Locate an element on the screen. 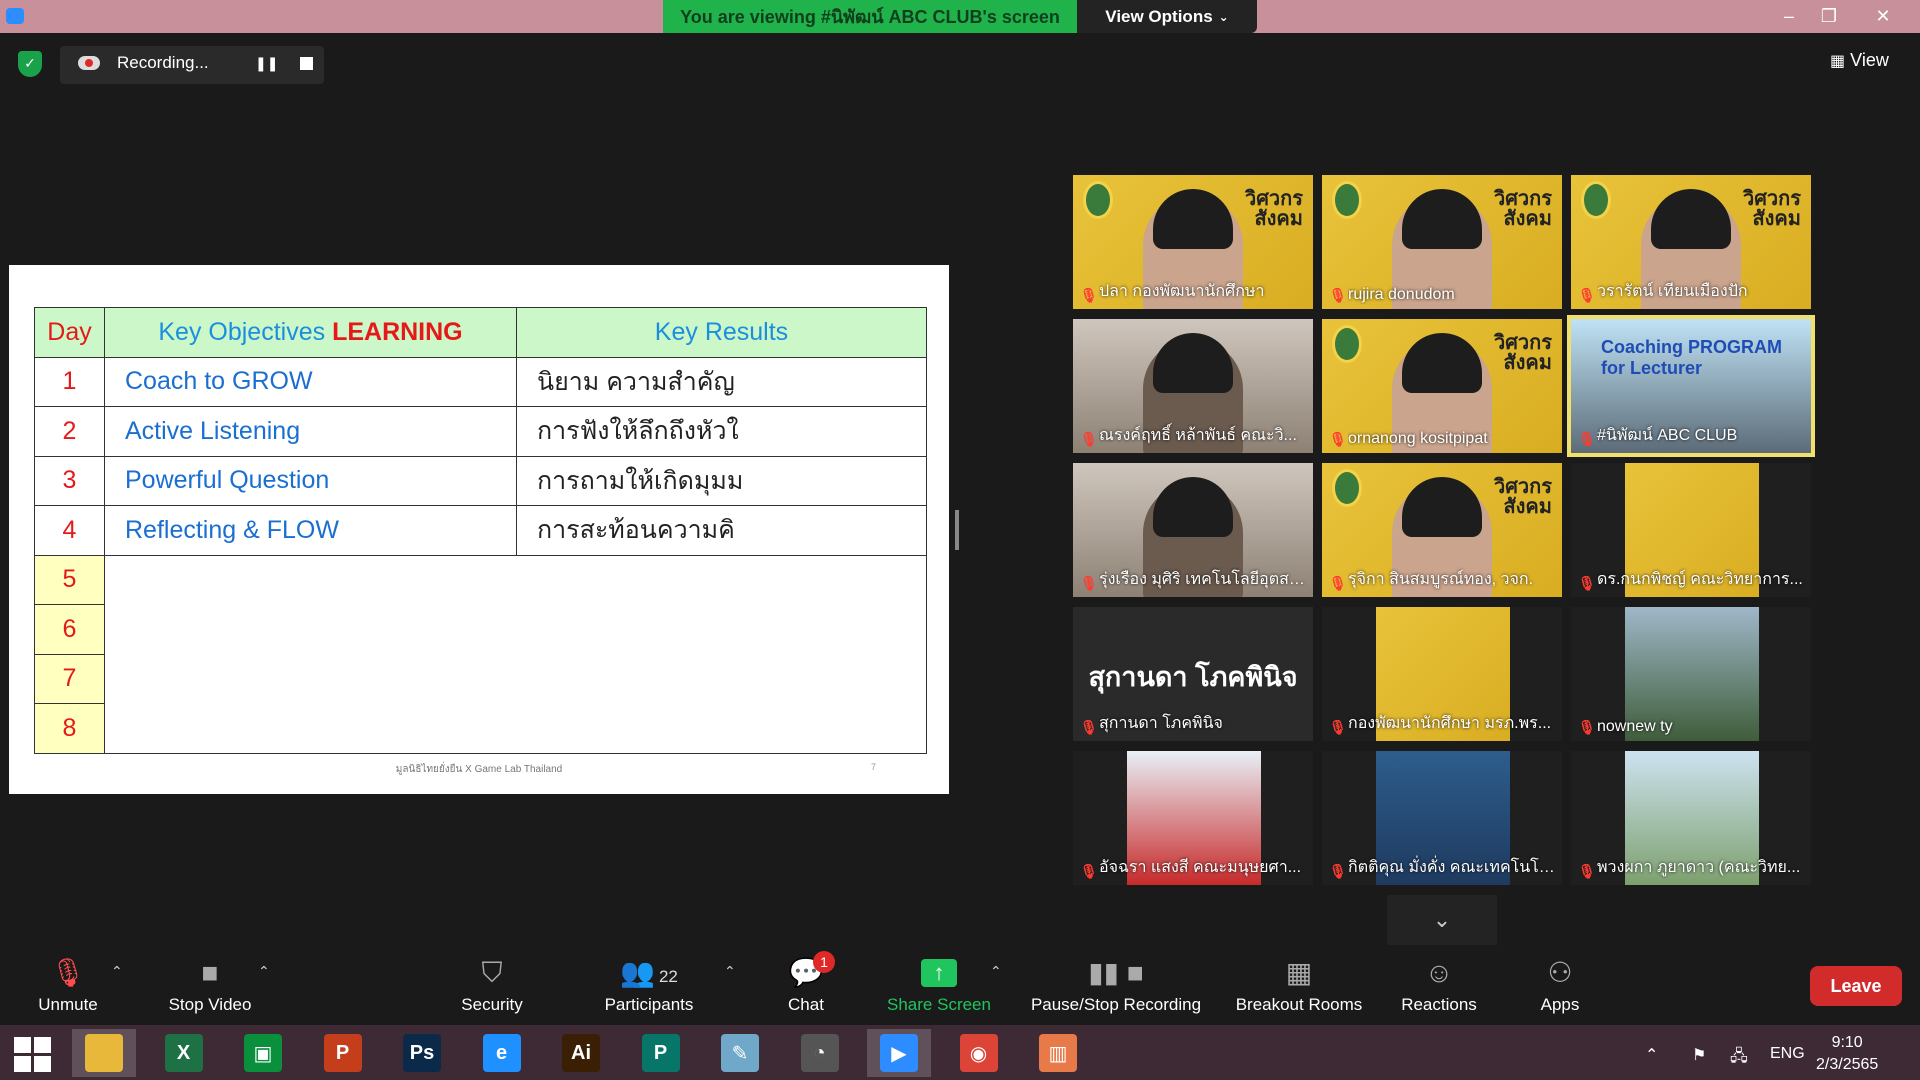 This screenshot has width=1920, height=1080. tile-banner-text: วิศวกร สังคม is located at coordinates (1522, 353).